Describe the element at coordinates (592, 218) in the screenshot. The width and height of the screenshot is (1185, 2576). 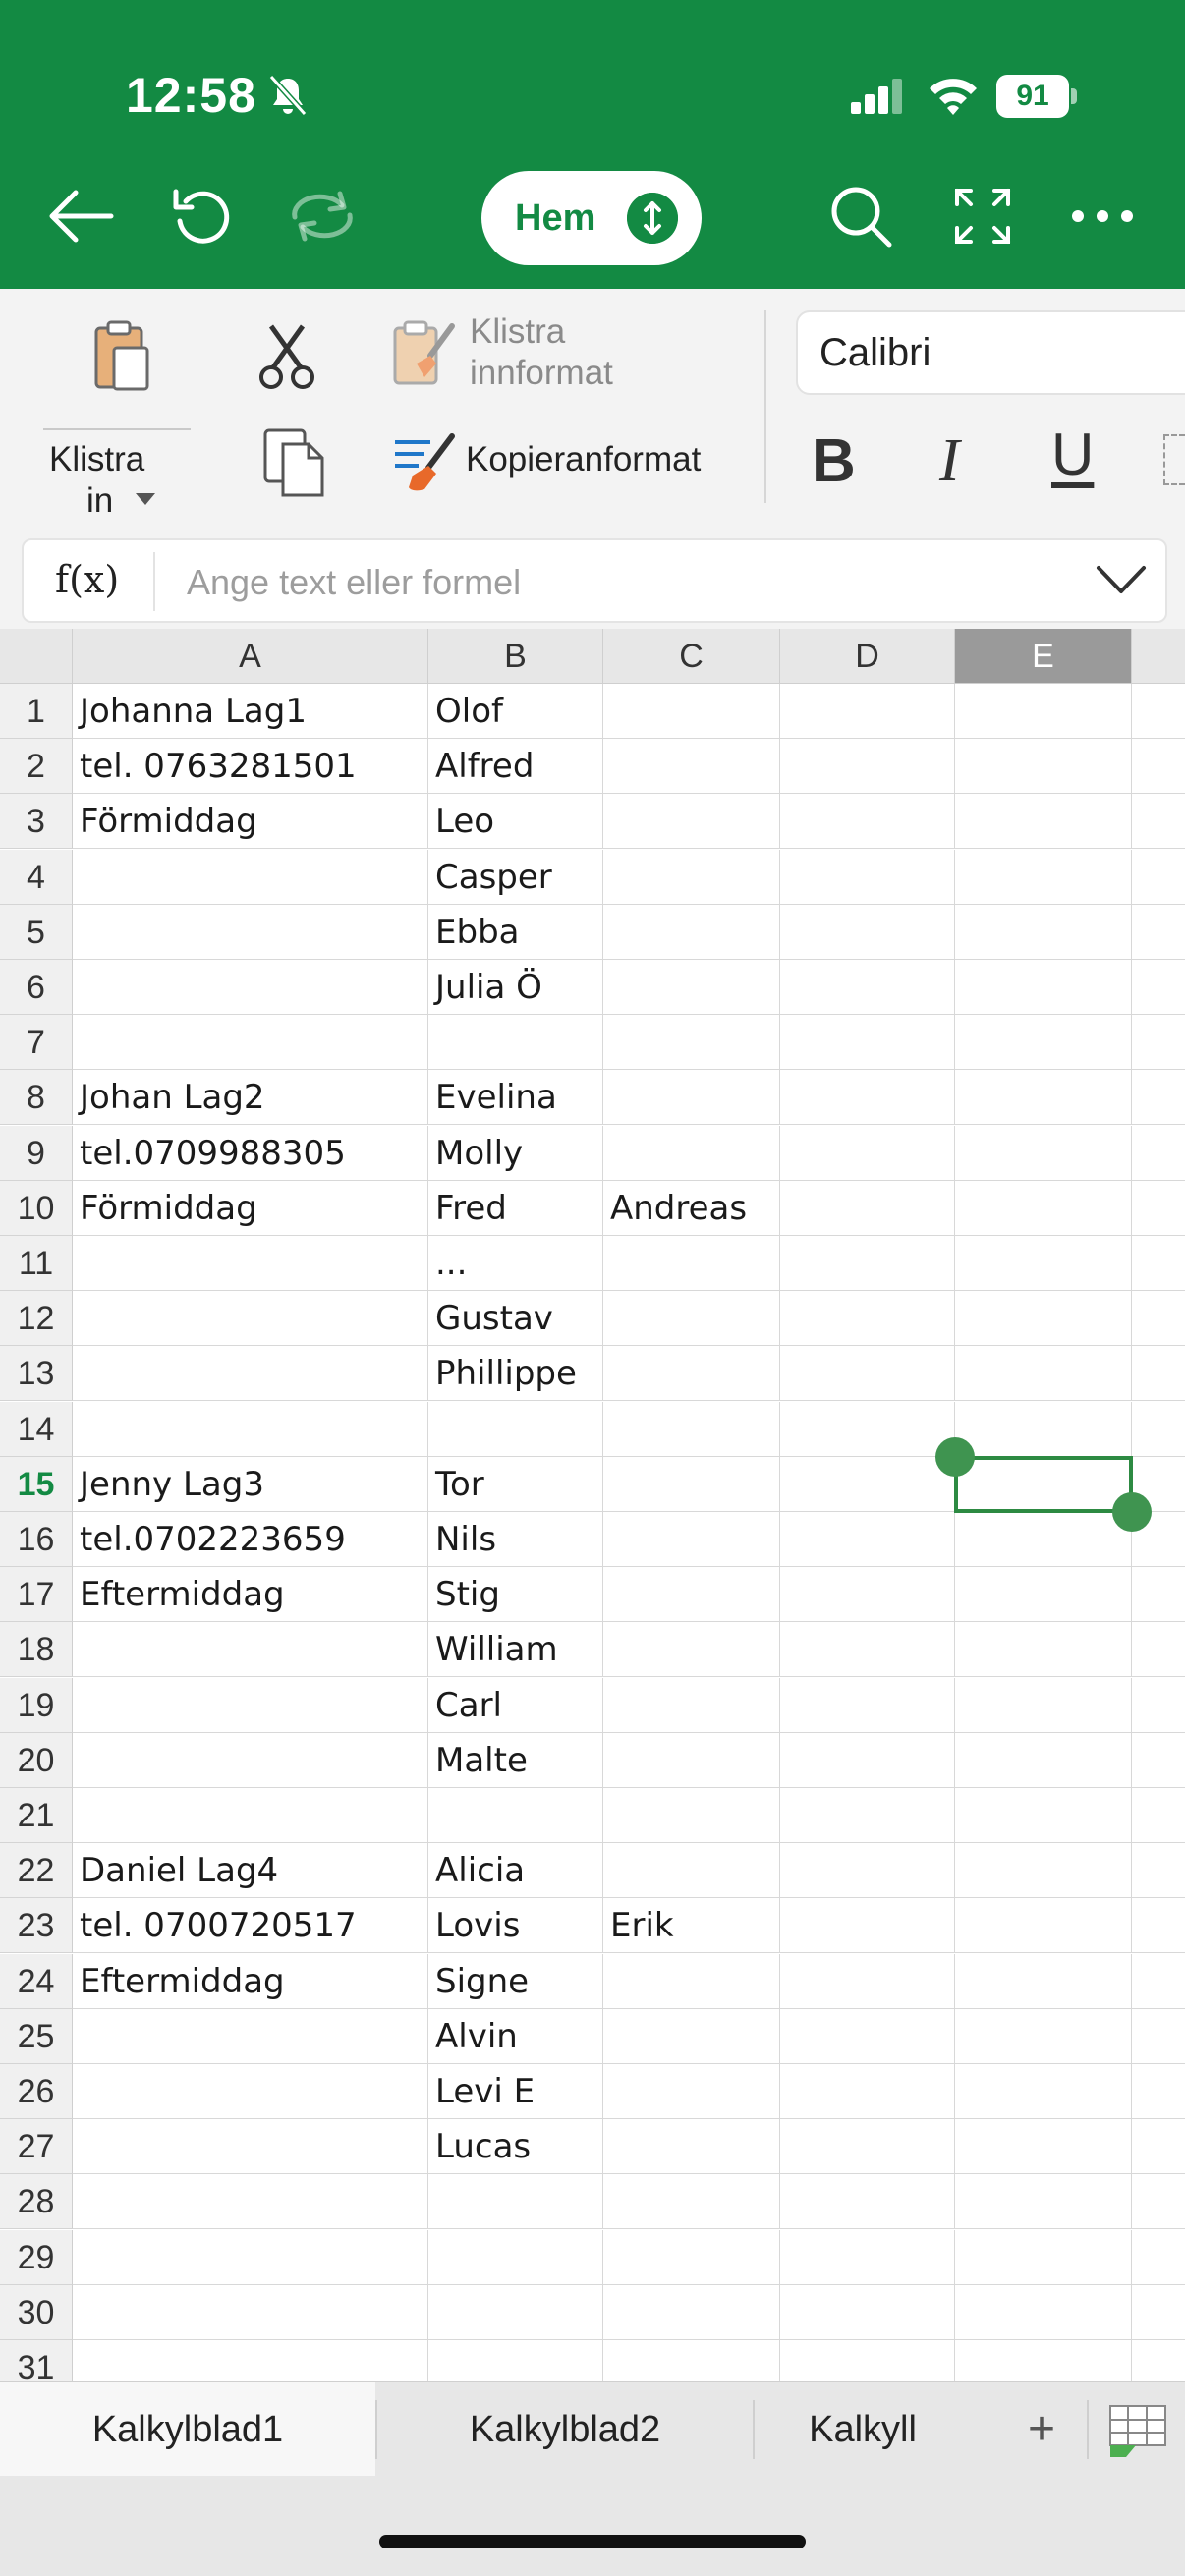
I see `ribbon-mode-selector: Hem` at that location.